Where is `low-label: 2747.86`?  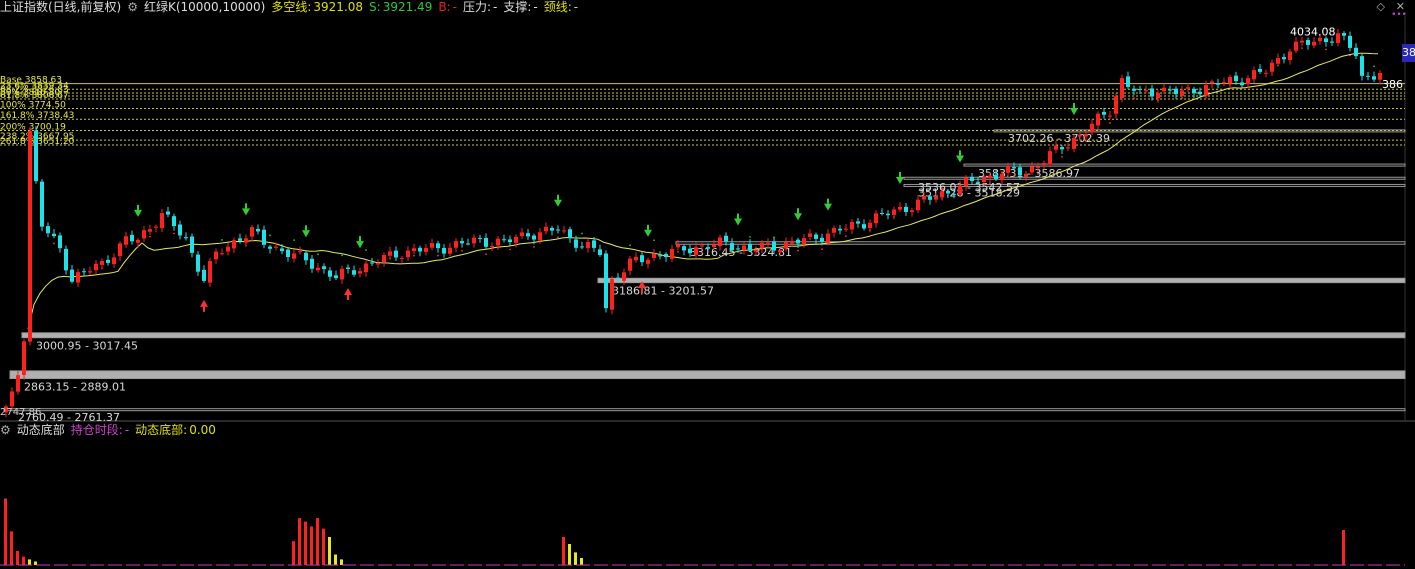
low-label: 2747.86 is located at coordinates (20, 412).